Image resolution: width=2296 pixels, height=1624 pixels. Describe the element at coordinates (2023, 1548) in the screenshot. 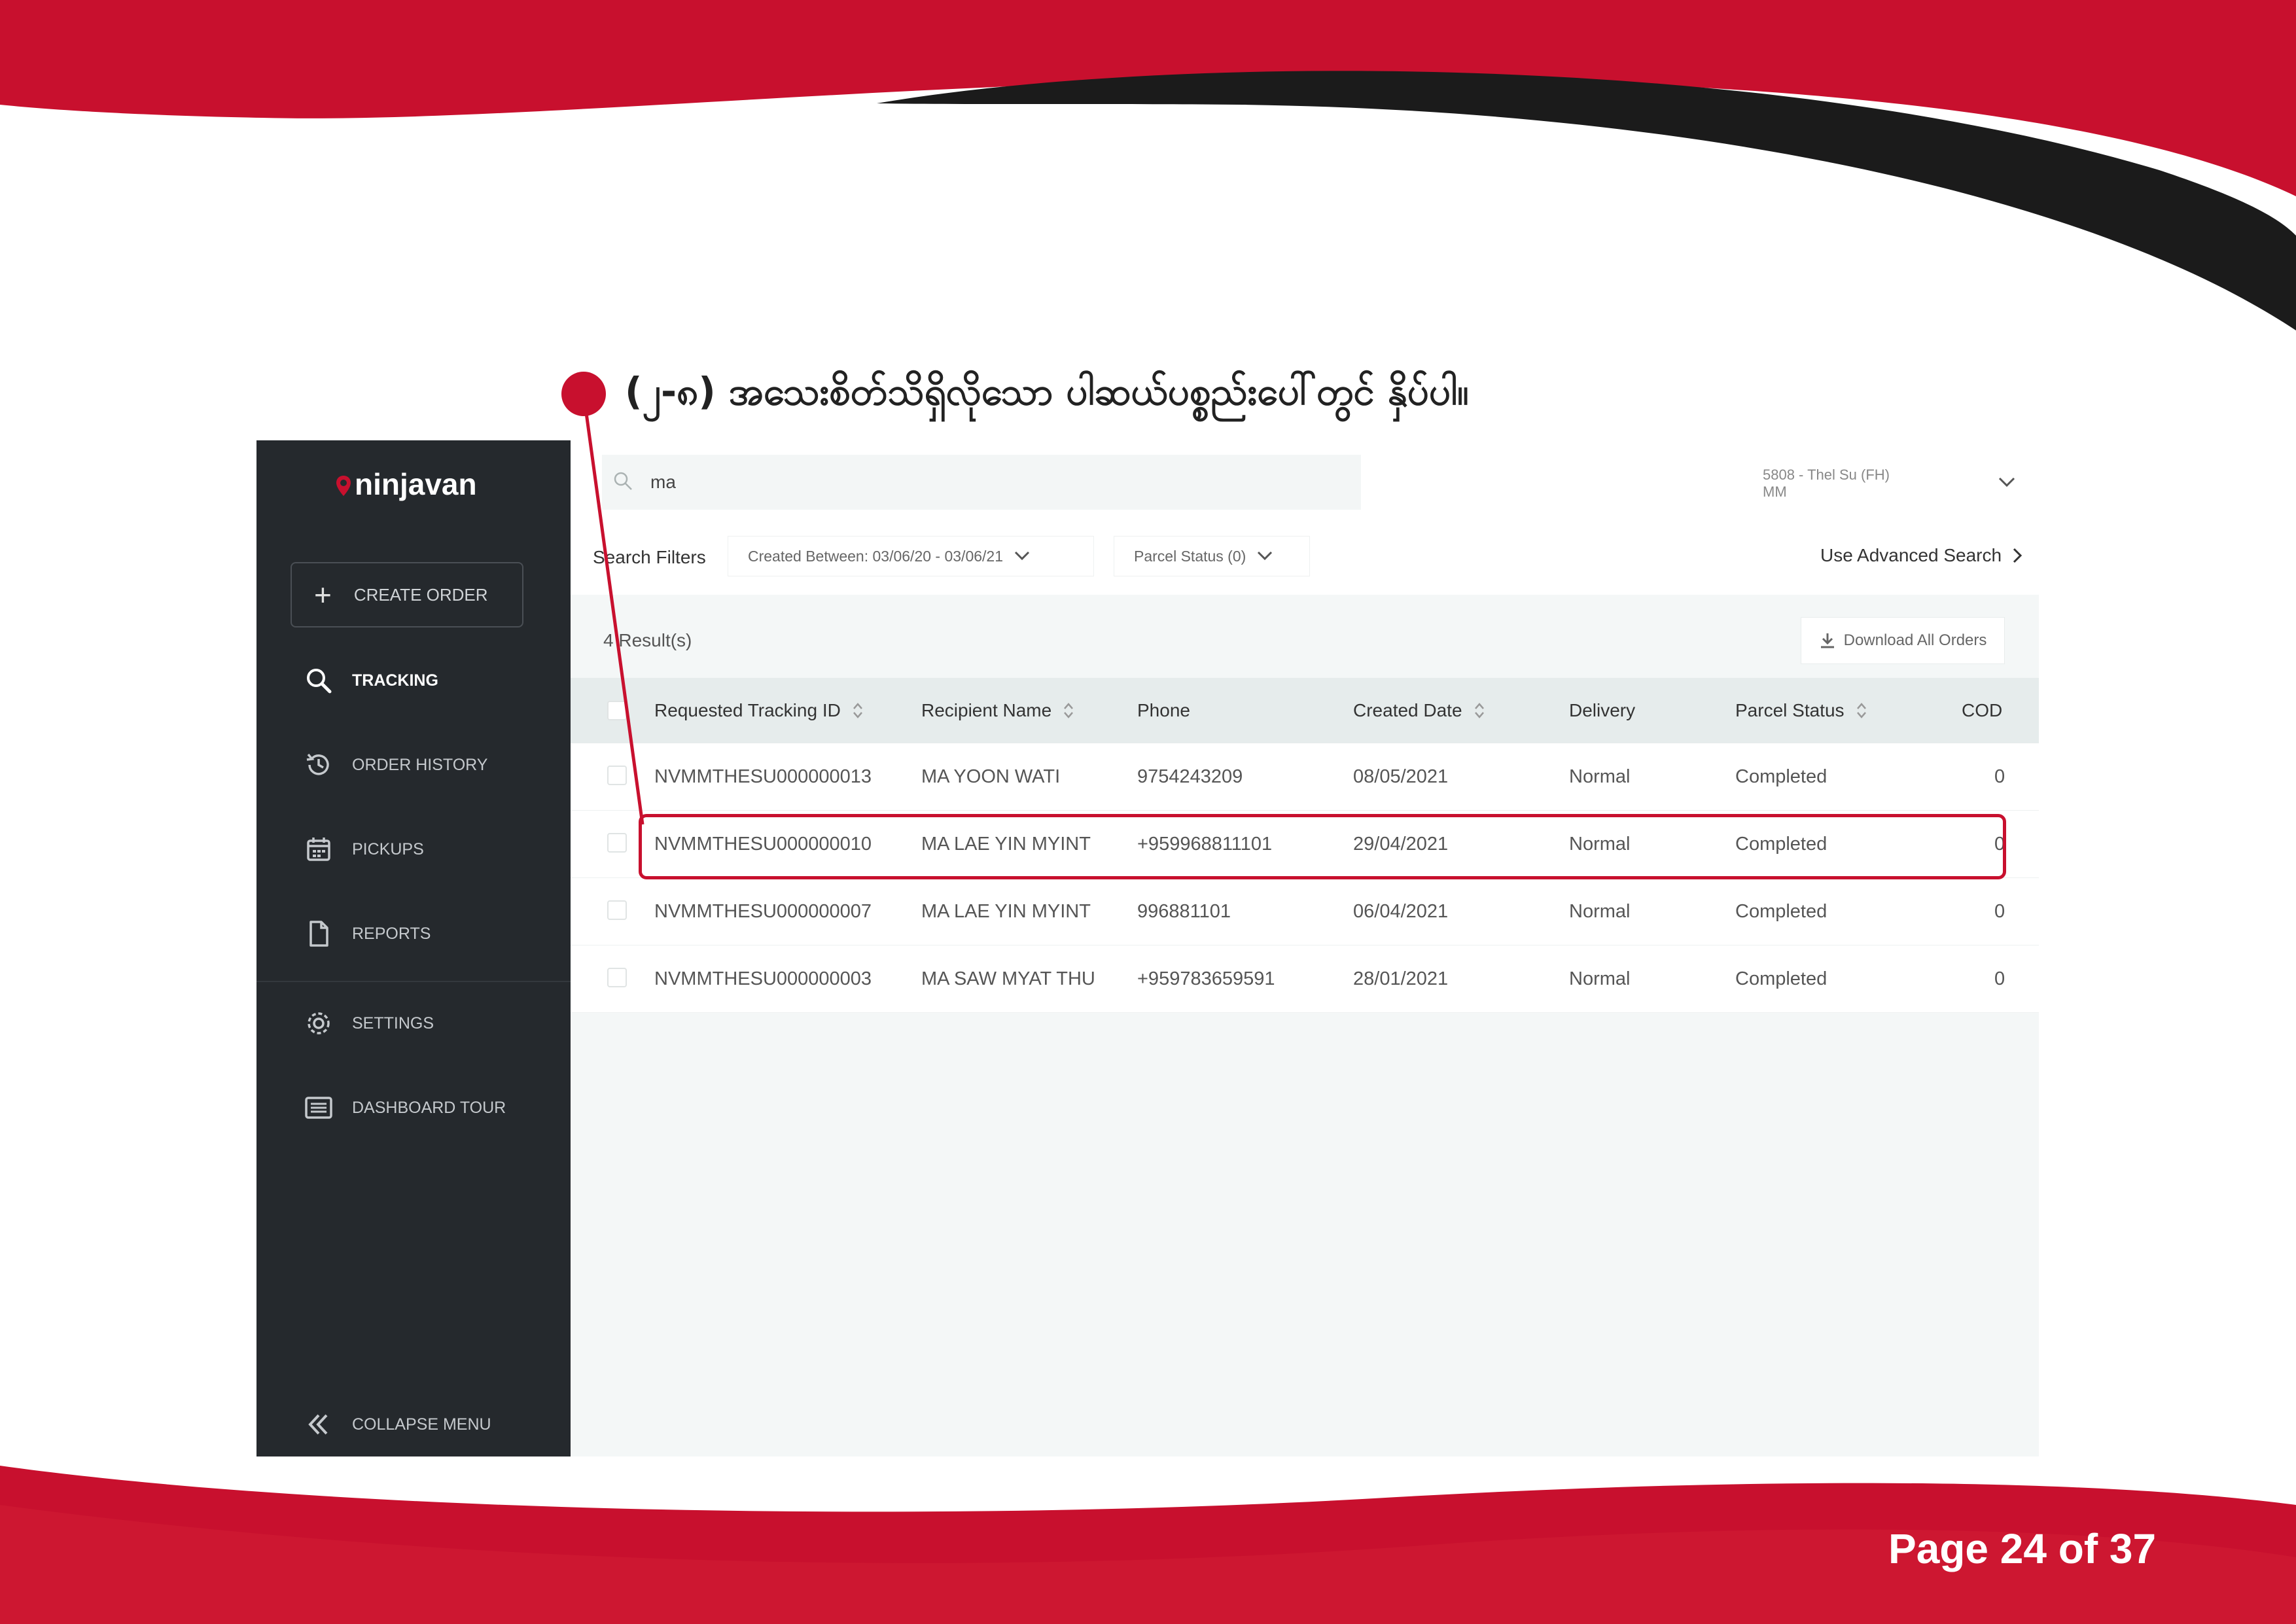

I see `page-number: Page 24 of 37` at that location.